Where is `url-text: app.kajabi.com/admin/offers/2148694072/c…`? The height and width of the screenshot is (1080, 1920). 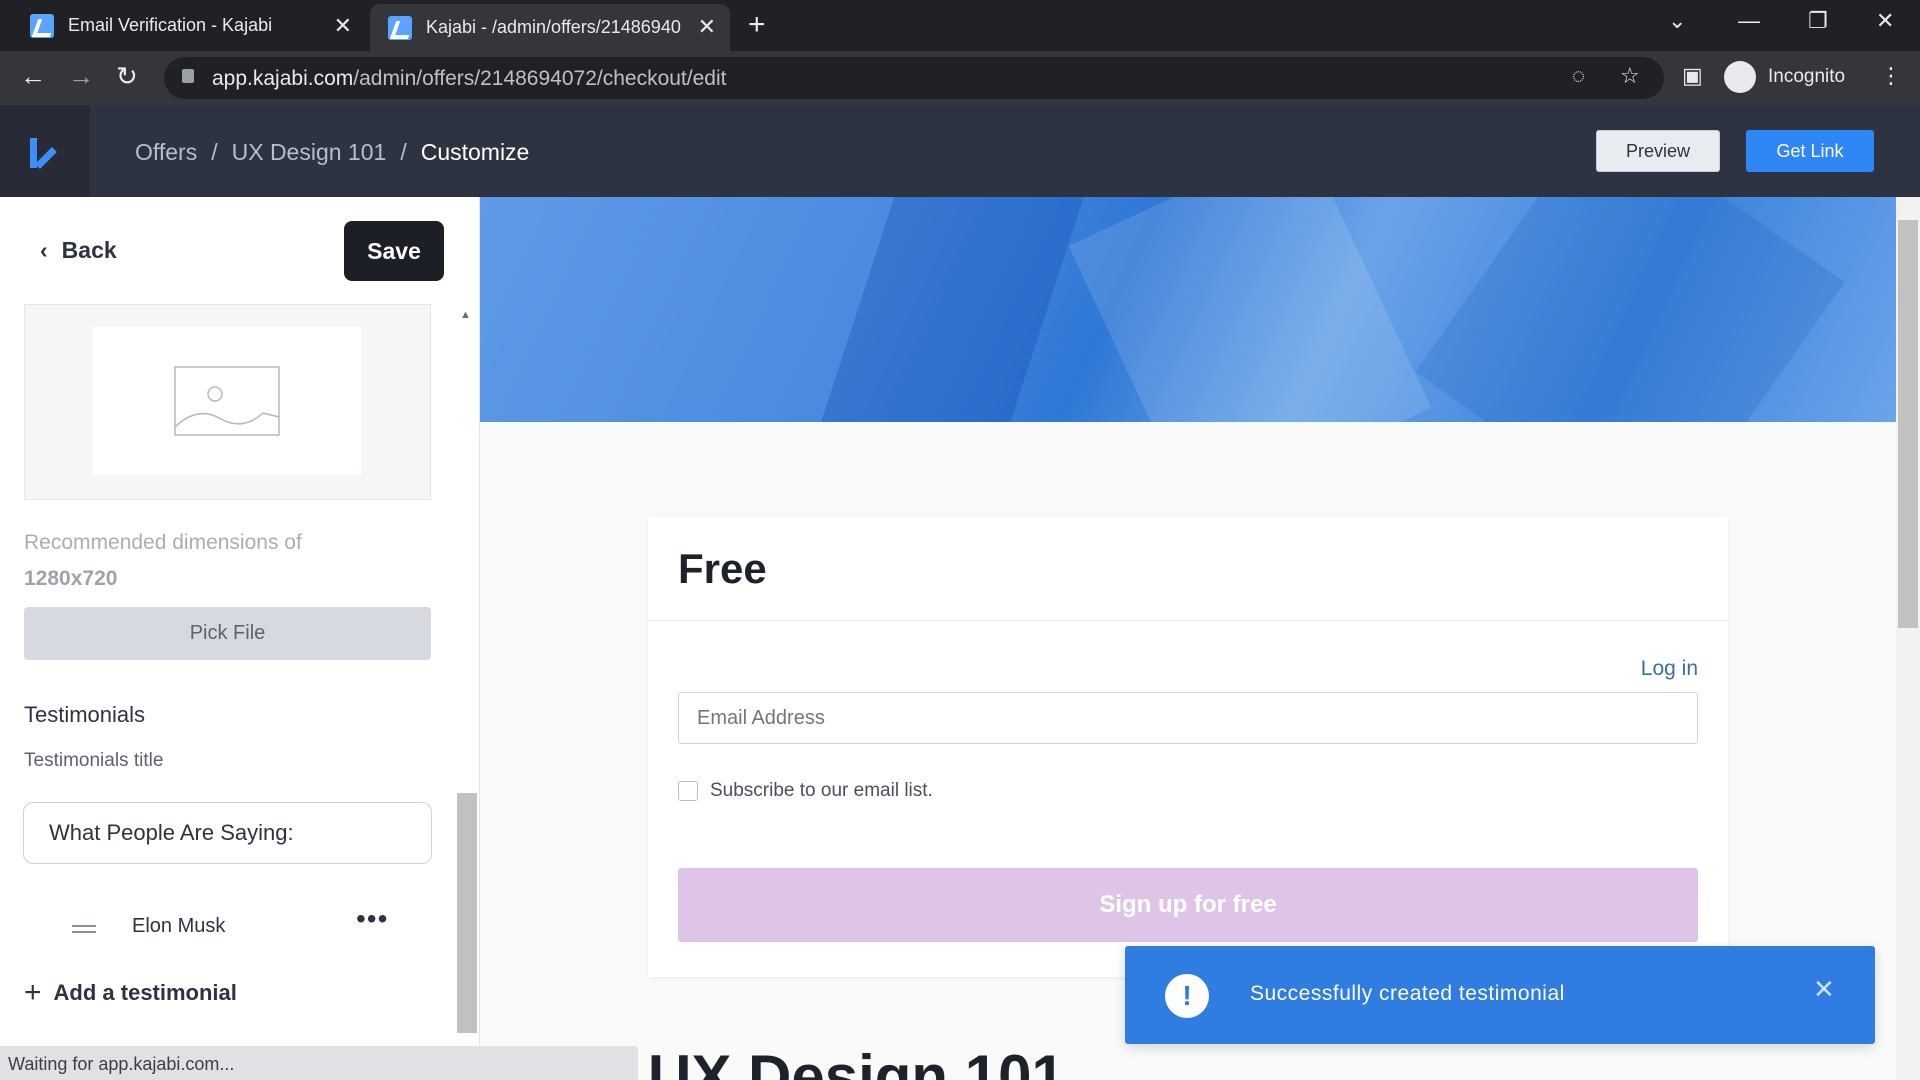
url-text: app.kajabi.com/admin/offers/2148694072/c… is located at coordinates (469, 78).